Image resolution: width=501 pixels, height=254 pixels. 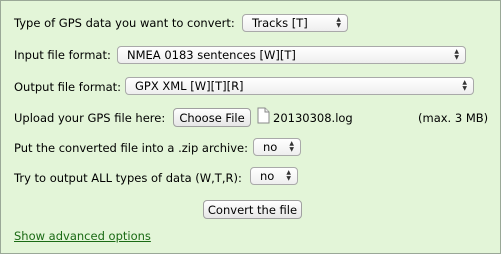 I want to click on convert-button: Convert the file, so click(x=252, y=209).